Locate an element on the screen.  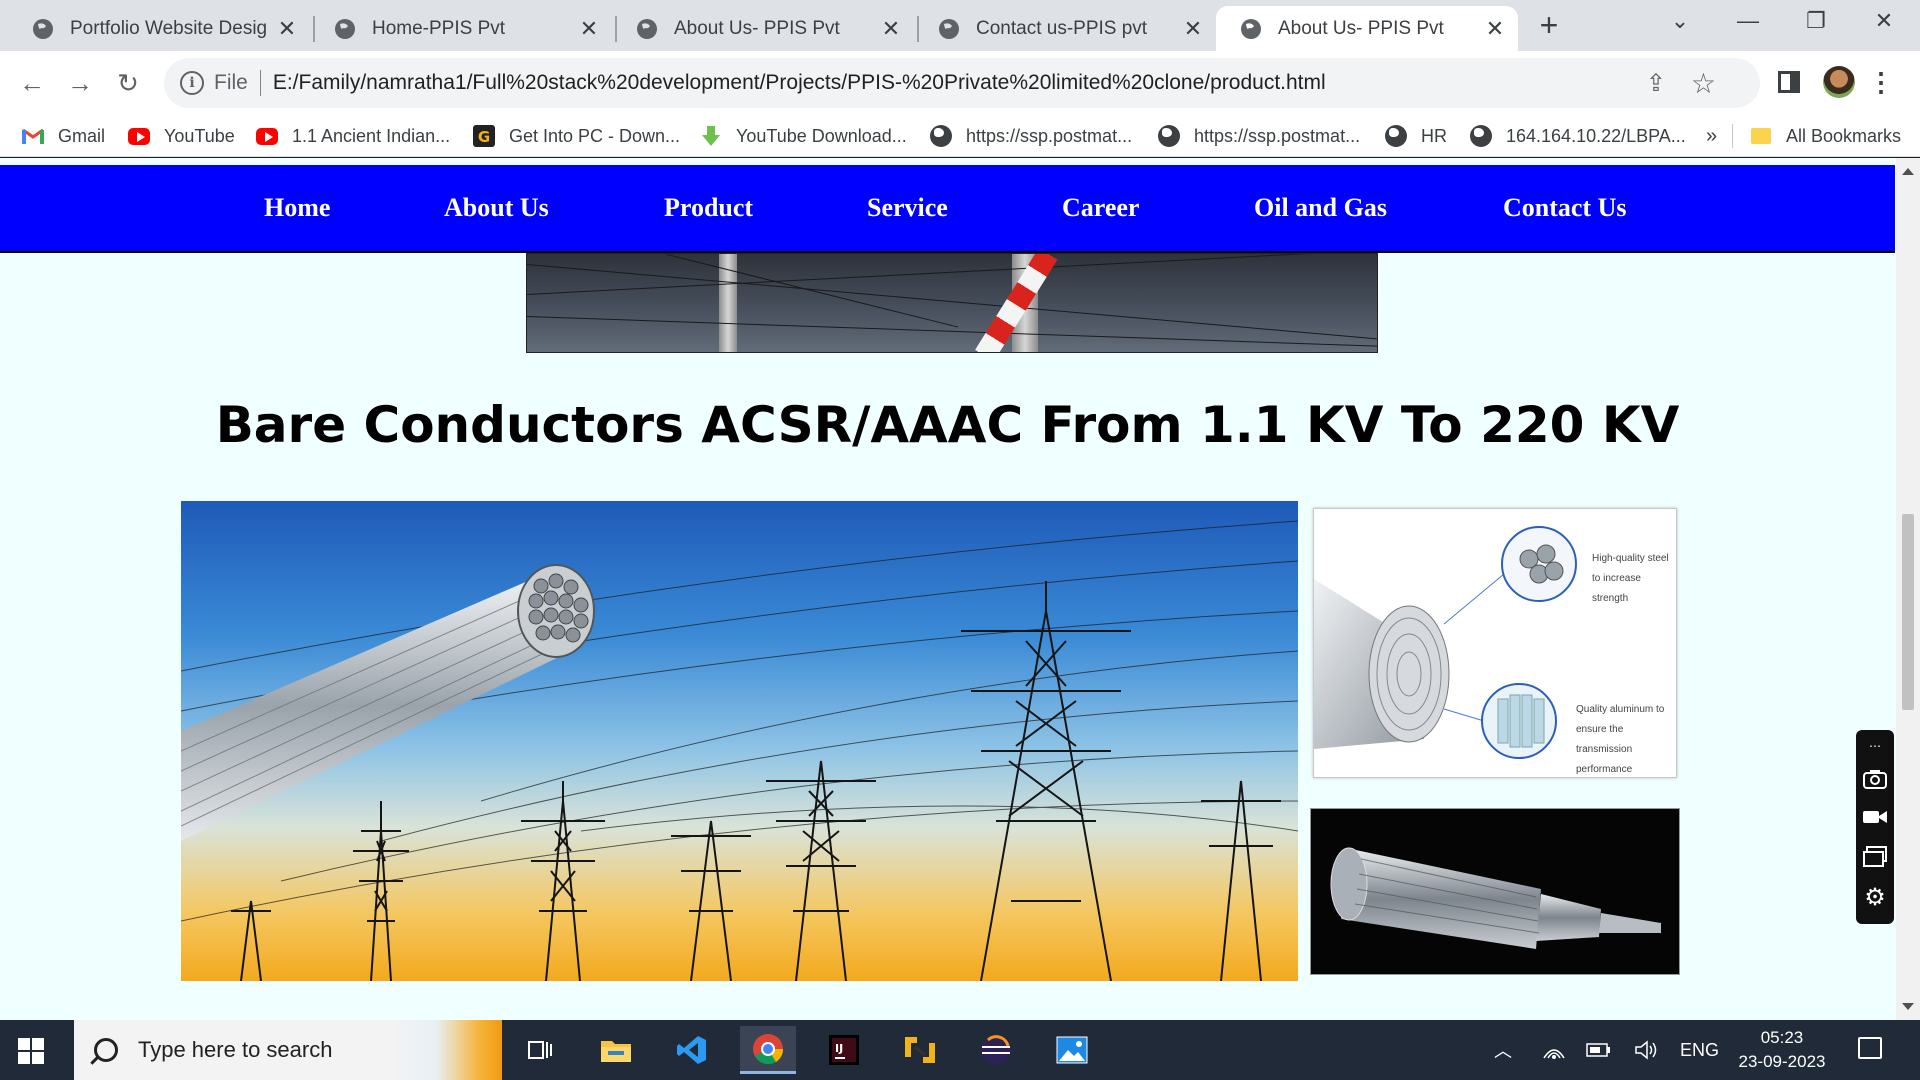
show-hidden-icons-chevron: ︿ is located at coordinates (1503, 1050).